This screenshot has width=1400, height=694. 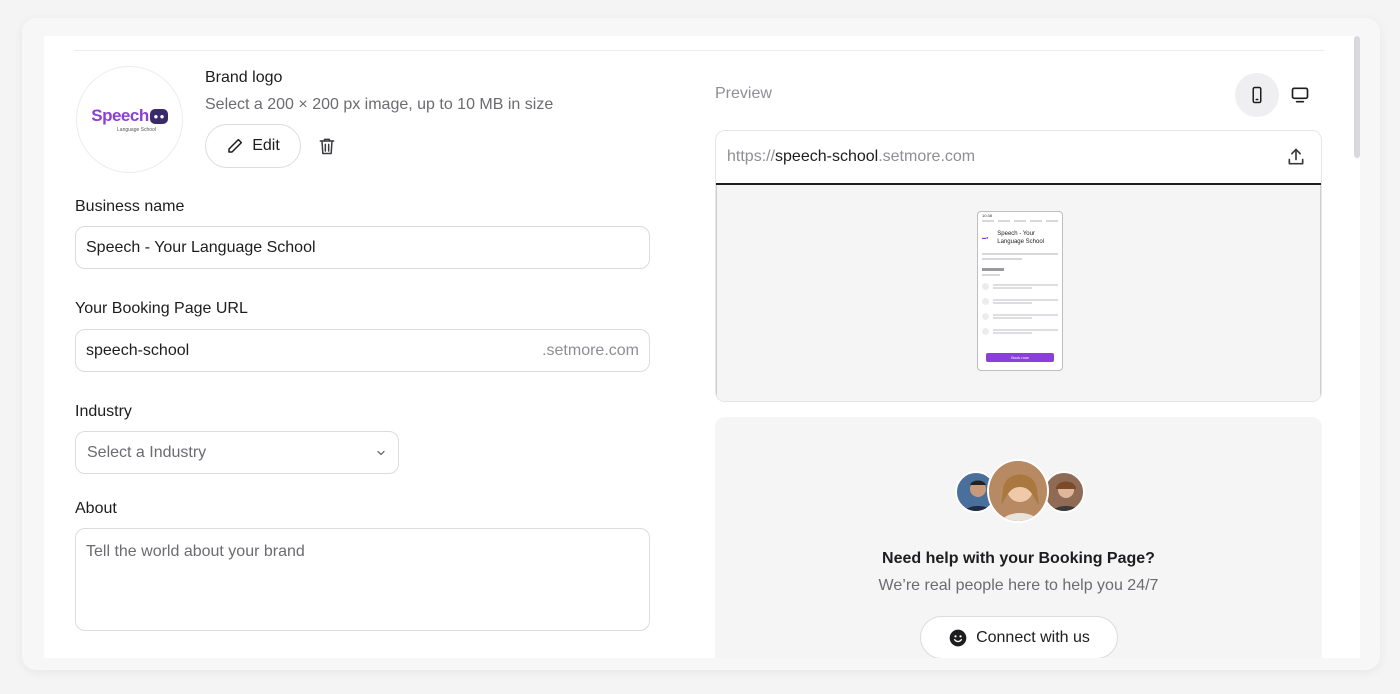 I want to click on share-icon, so click(x=1296, y=157).